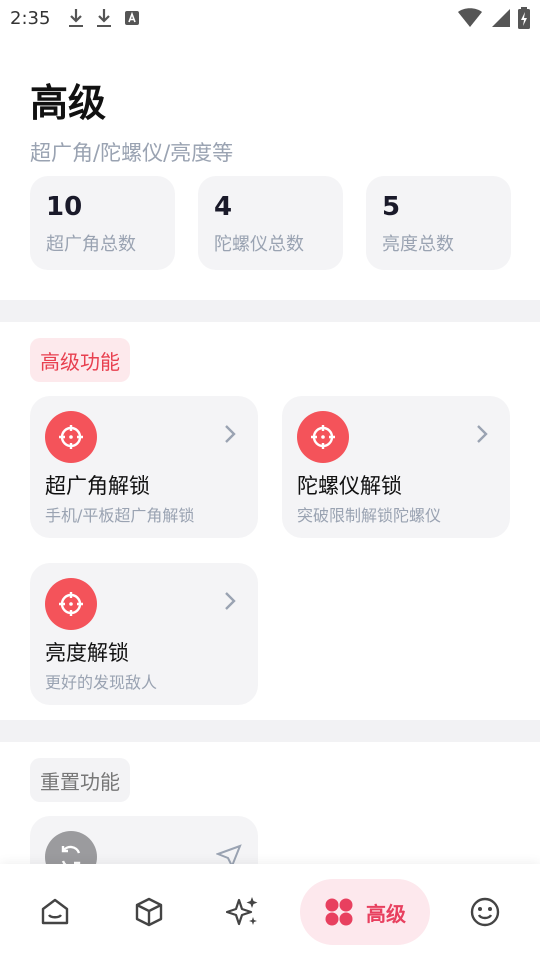 The height and width of the screenshot is (960, 540). I want to click on nav-advanced-label: 高级, so click(386, 913).